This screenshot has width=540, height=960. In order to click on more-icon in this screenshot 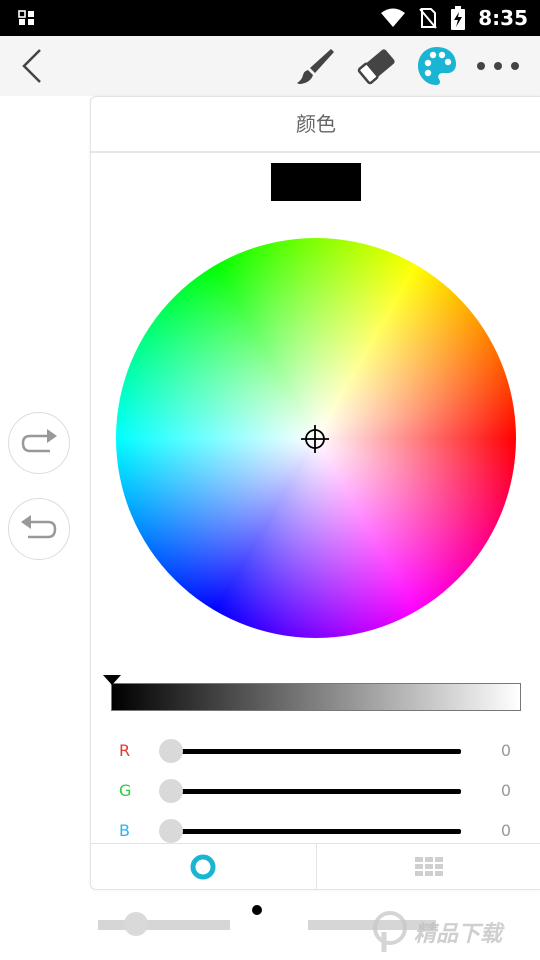, I will do `click(498, 66)`.